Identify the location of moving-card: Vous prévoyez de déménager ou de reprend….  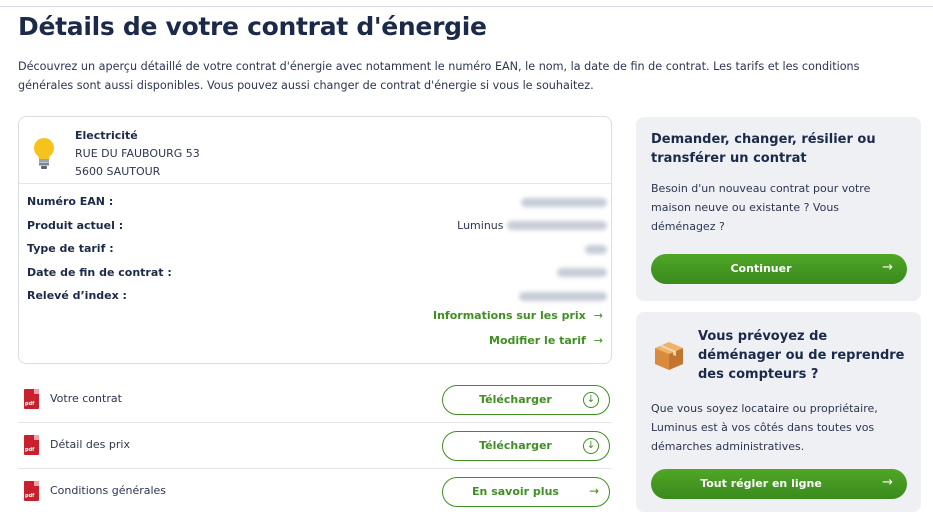
(778, 412).